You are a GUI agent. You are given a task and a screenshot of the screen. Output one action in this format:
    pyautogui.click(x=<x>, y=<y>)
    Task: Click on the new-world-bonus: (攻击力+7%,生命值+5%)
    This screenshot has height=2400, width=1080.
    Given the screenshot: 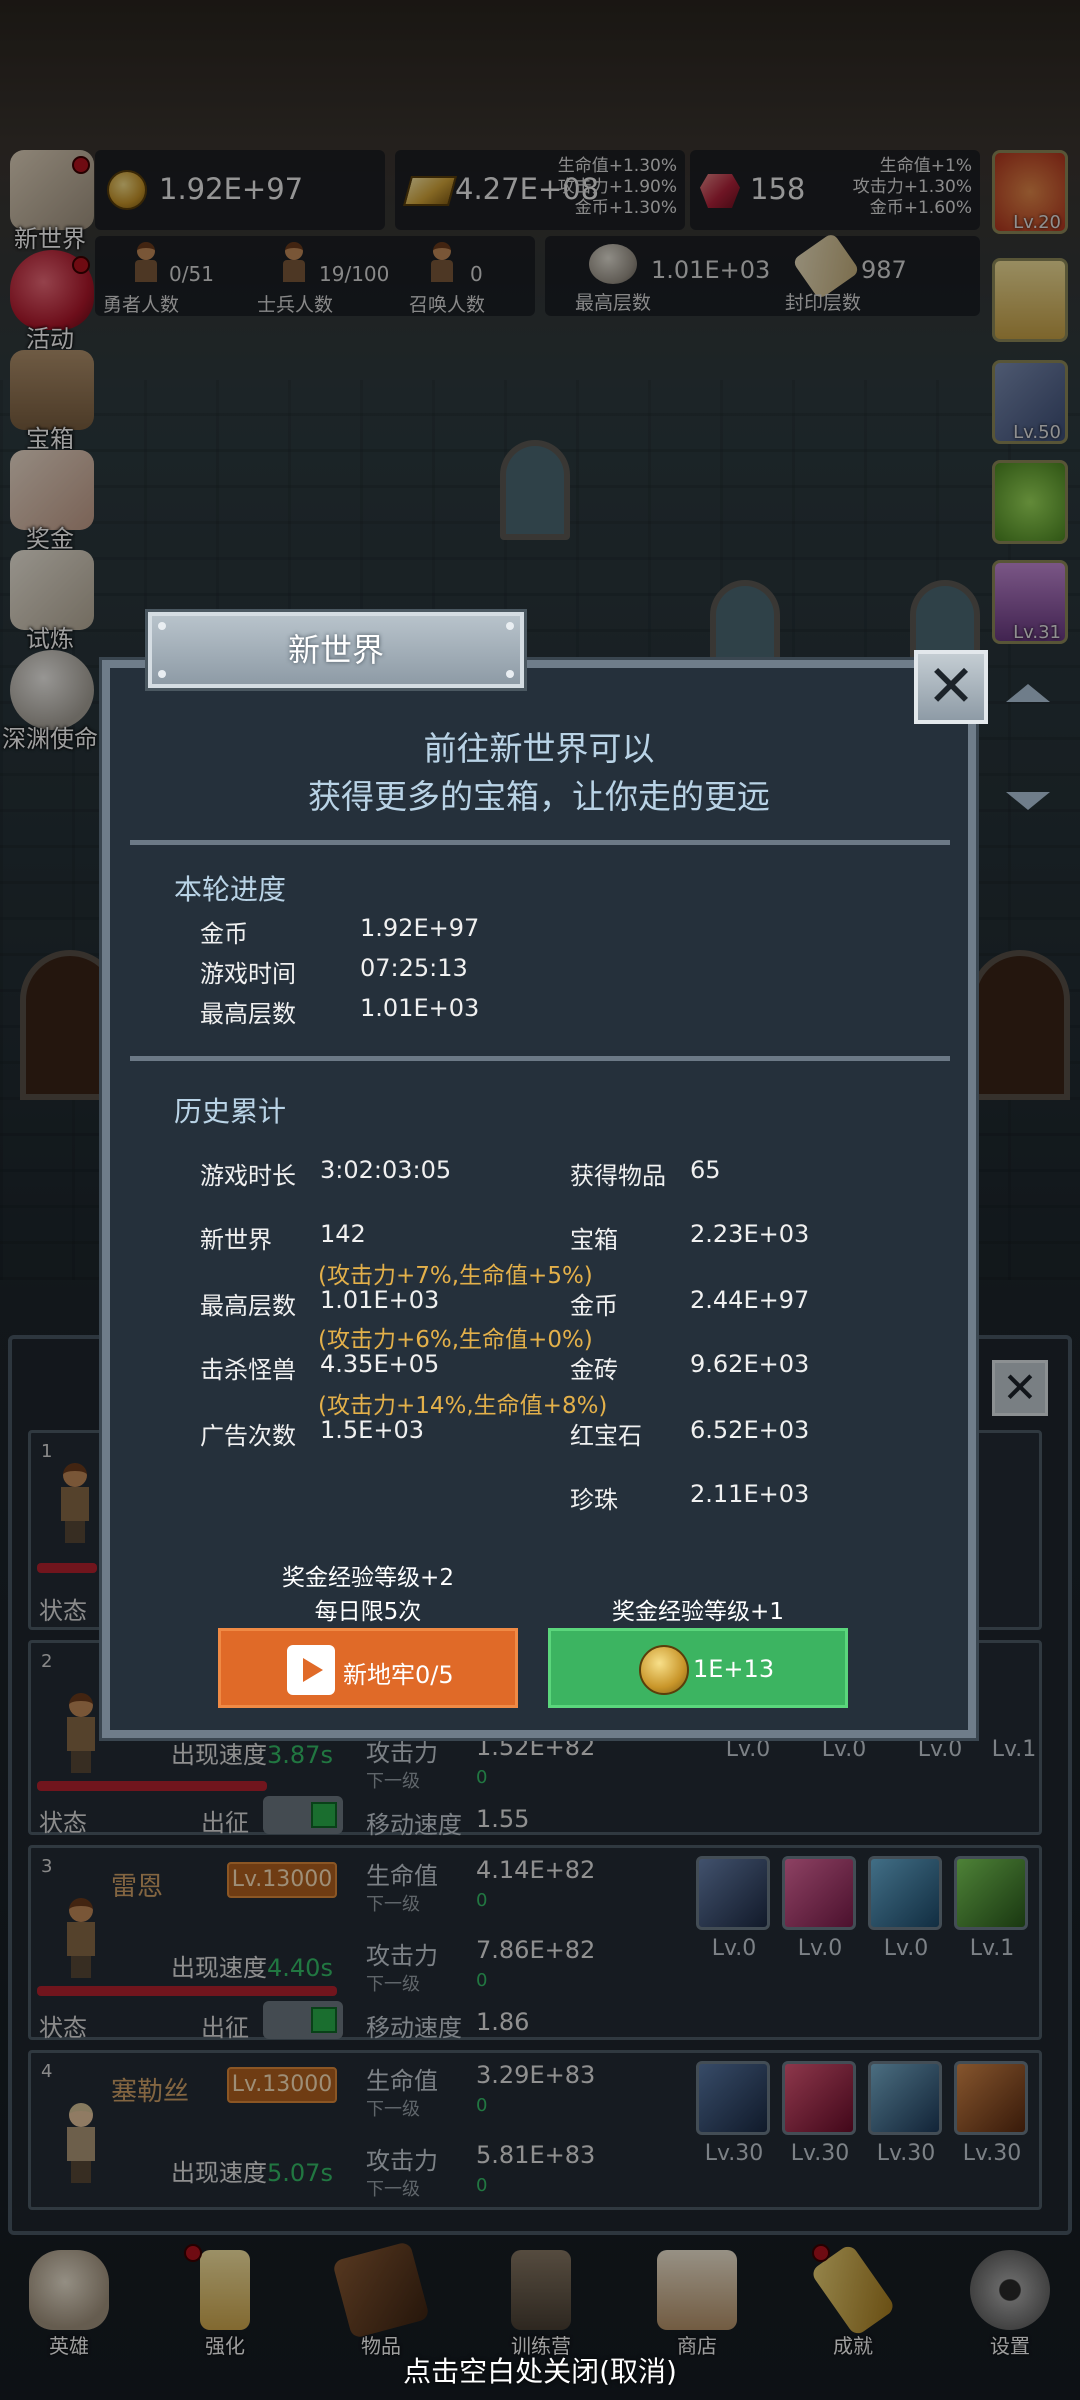 What is the action you would take?
    pyautogui.click(x=455, y=1276)
    